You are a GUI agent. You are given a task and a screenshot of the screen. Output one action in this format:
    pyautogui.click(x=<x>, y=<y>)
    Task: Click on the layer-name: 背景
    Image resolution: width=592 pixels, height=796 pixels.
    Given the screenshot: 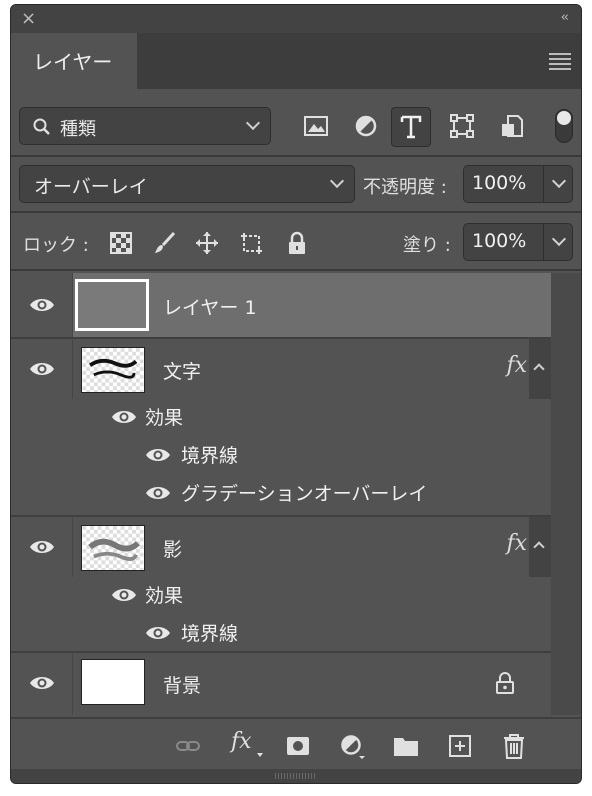 What is the action you would take?
    pyautogui.click(x=182, y=684)
    